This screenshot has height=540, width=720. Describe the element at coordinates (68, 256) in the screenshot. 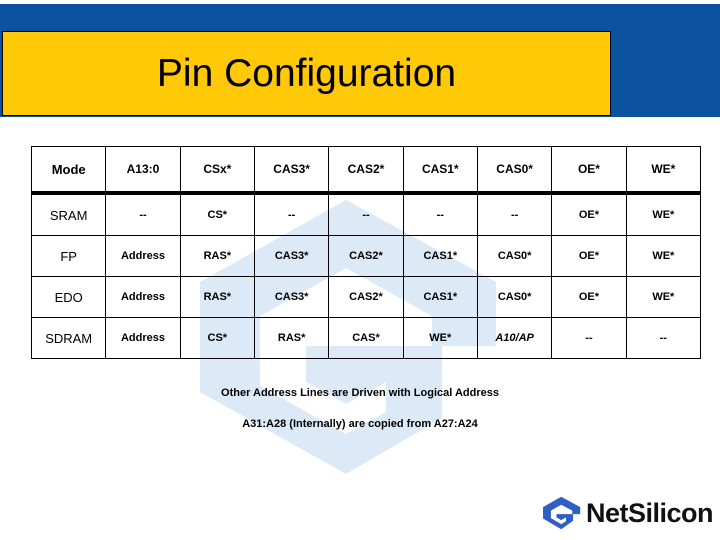

I see `row-mode-label: FP` at that location.